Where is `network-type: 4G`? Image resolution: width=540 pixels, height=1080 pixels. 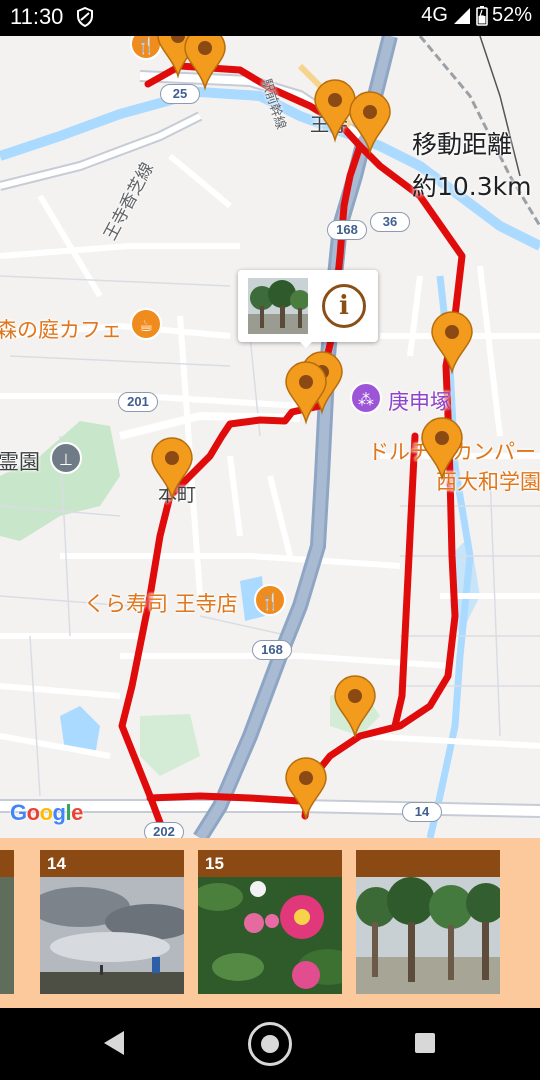 network-type: 4G is located at coordinates (434, 15).